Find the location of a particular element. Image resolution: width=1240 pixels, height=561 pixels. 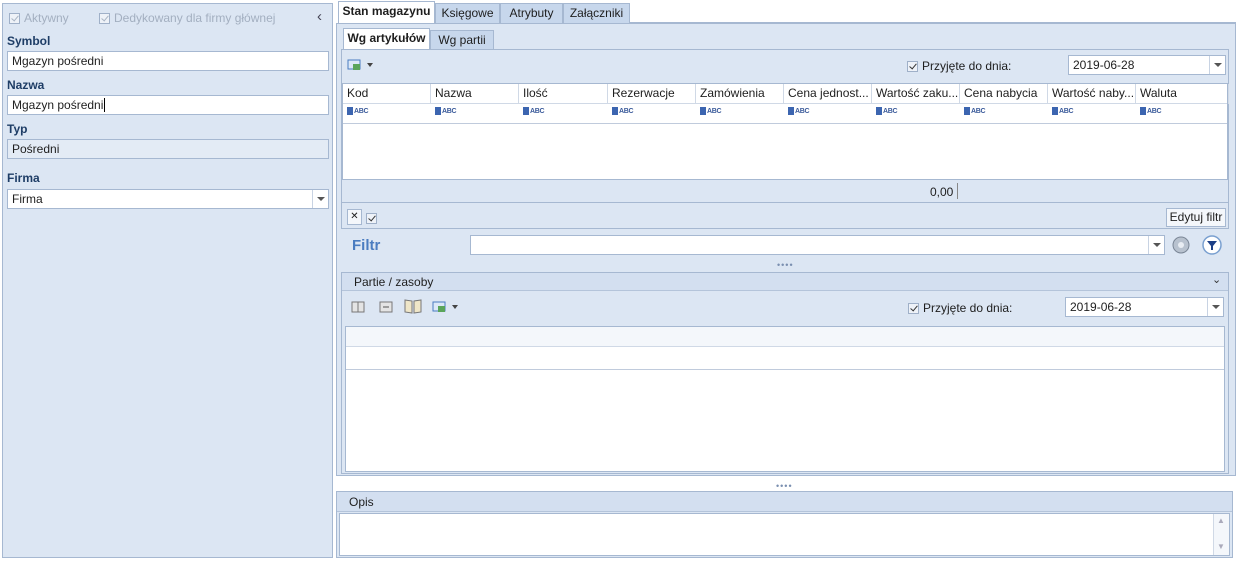

company-value: Firma is located at coordinates (27, 199).